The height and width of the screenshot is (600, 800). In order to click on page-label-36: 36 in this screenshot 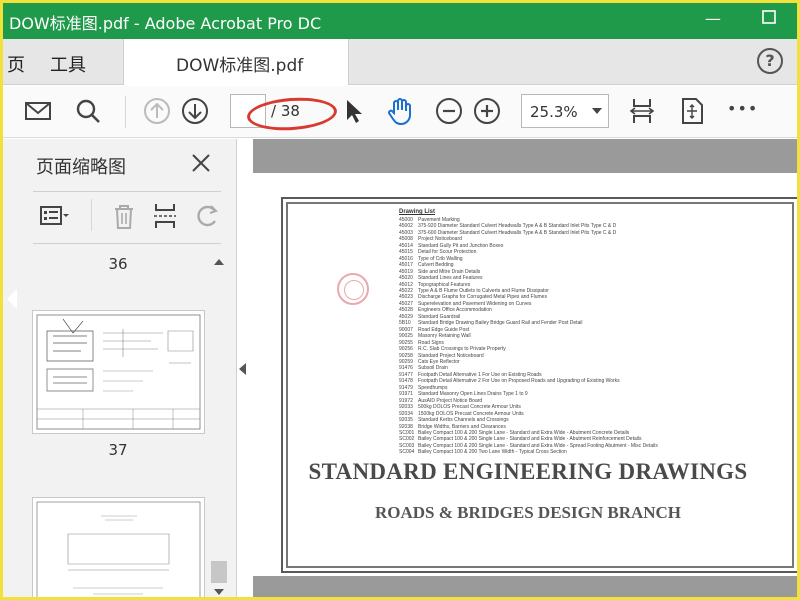, I will do `click(118, 264)`.